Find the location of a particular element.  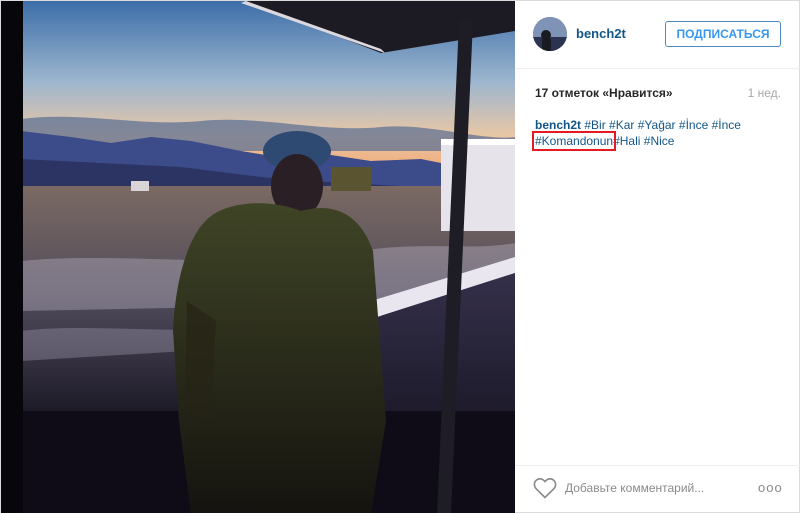

caption-author-link: bench2t is located at coordinates (558, 125).